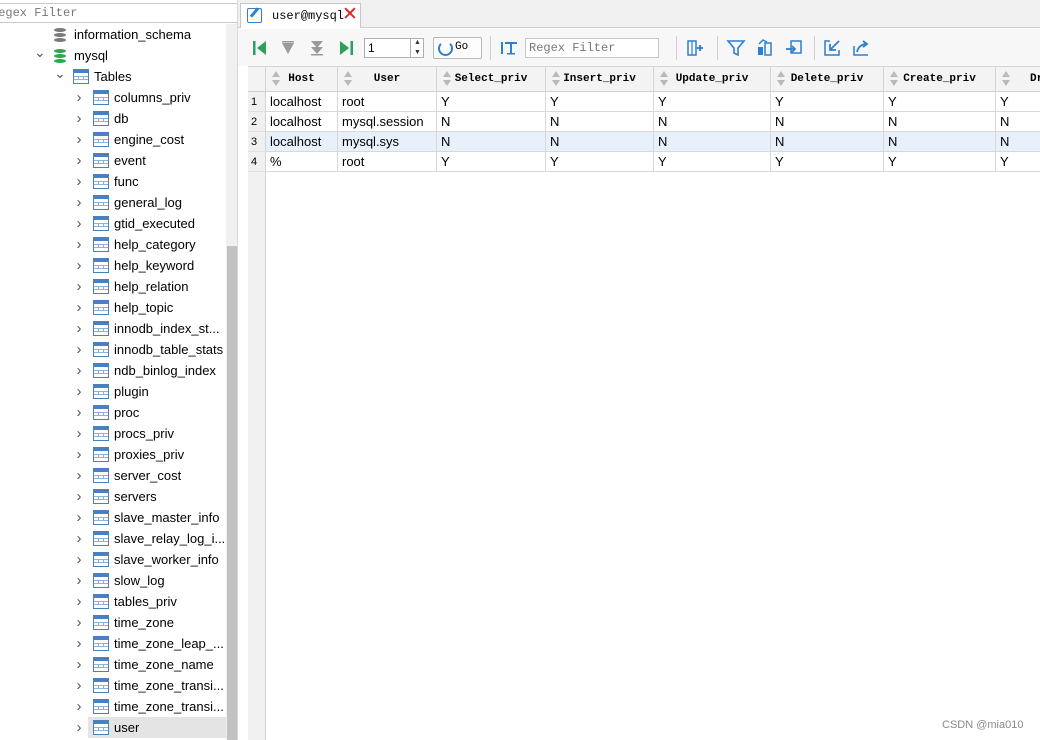  I want to click on grid-corner, so click(257, 79).